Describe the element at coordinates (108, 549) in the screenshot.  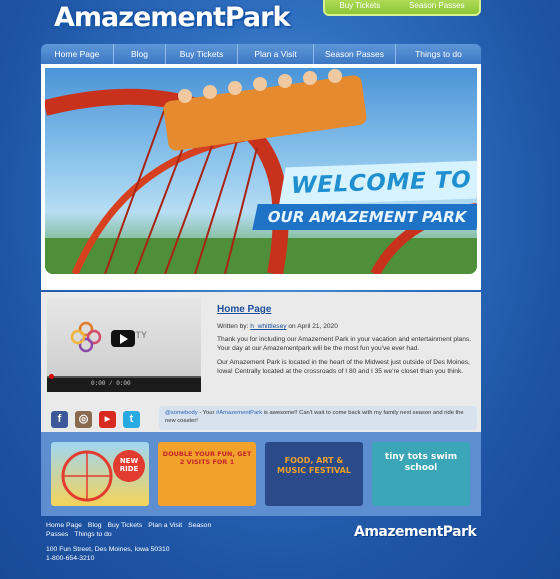
I see `footer-address: 100 Fun Street, Des Moines, Iowa 50310` at that location.